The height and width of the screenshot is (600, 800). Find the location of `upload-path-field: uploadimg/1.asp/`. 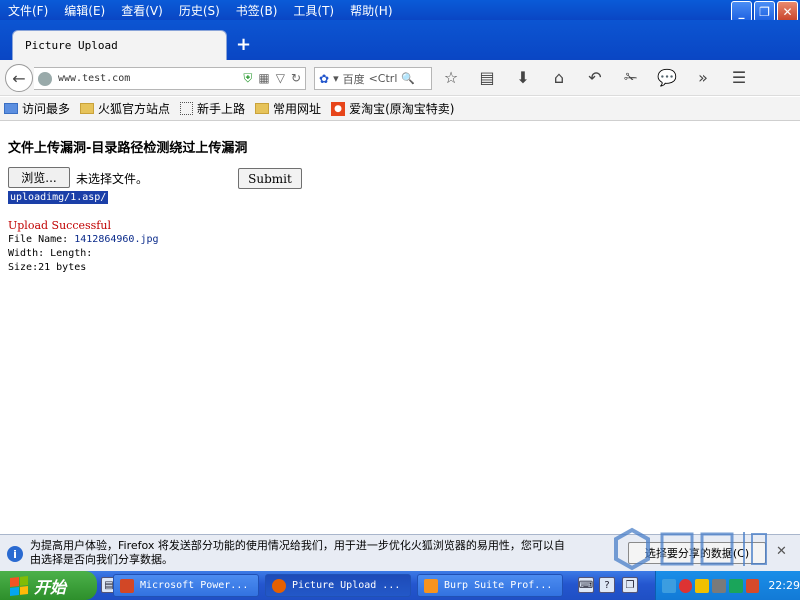

upload-path-field: uploadimg/1.asp/ is located at coordinates (58, 197).